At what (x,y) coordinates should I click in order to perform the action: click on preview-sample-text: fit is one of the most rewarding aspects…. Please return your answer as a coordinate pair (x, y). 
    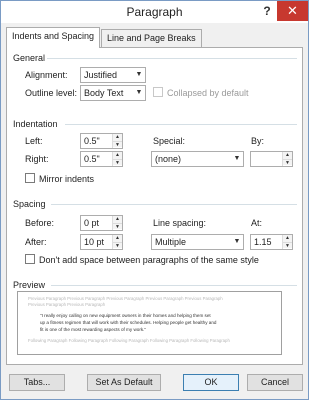
    Looking at the image, I should click on (93, 329).